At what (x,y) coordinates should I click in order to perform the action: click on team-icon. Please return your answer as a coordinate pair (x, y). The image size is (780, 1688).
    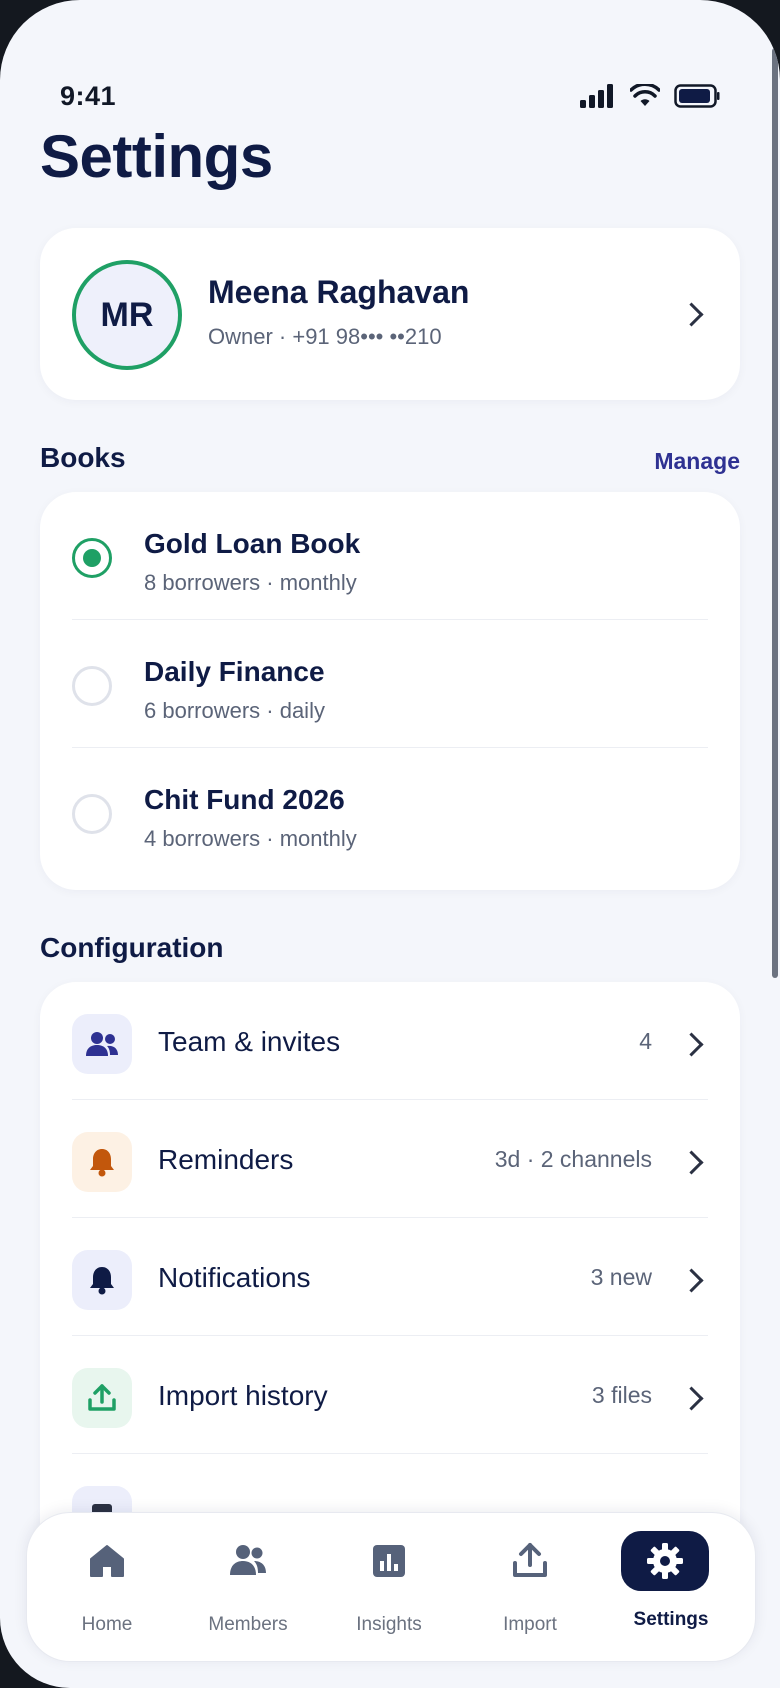
    Looking at the image, I should click on (102, 1044).